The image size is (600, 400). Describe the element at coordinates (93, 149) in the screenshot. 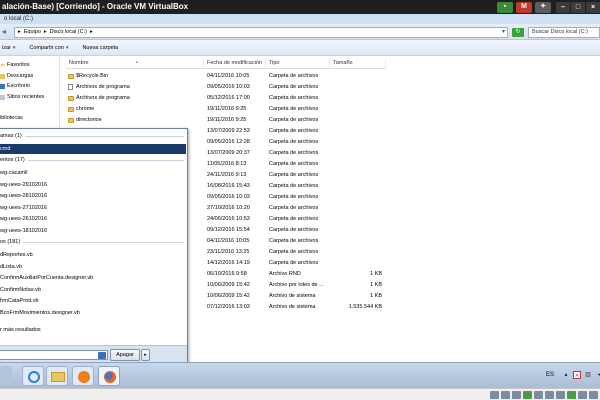

I see `start-result-cmd: cmd` at that location.